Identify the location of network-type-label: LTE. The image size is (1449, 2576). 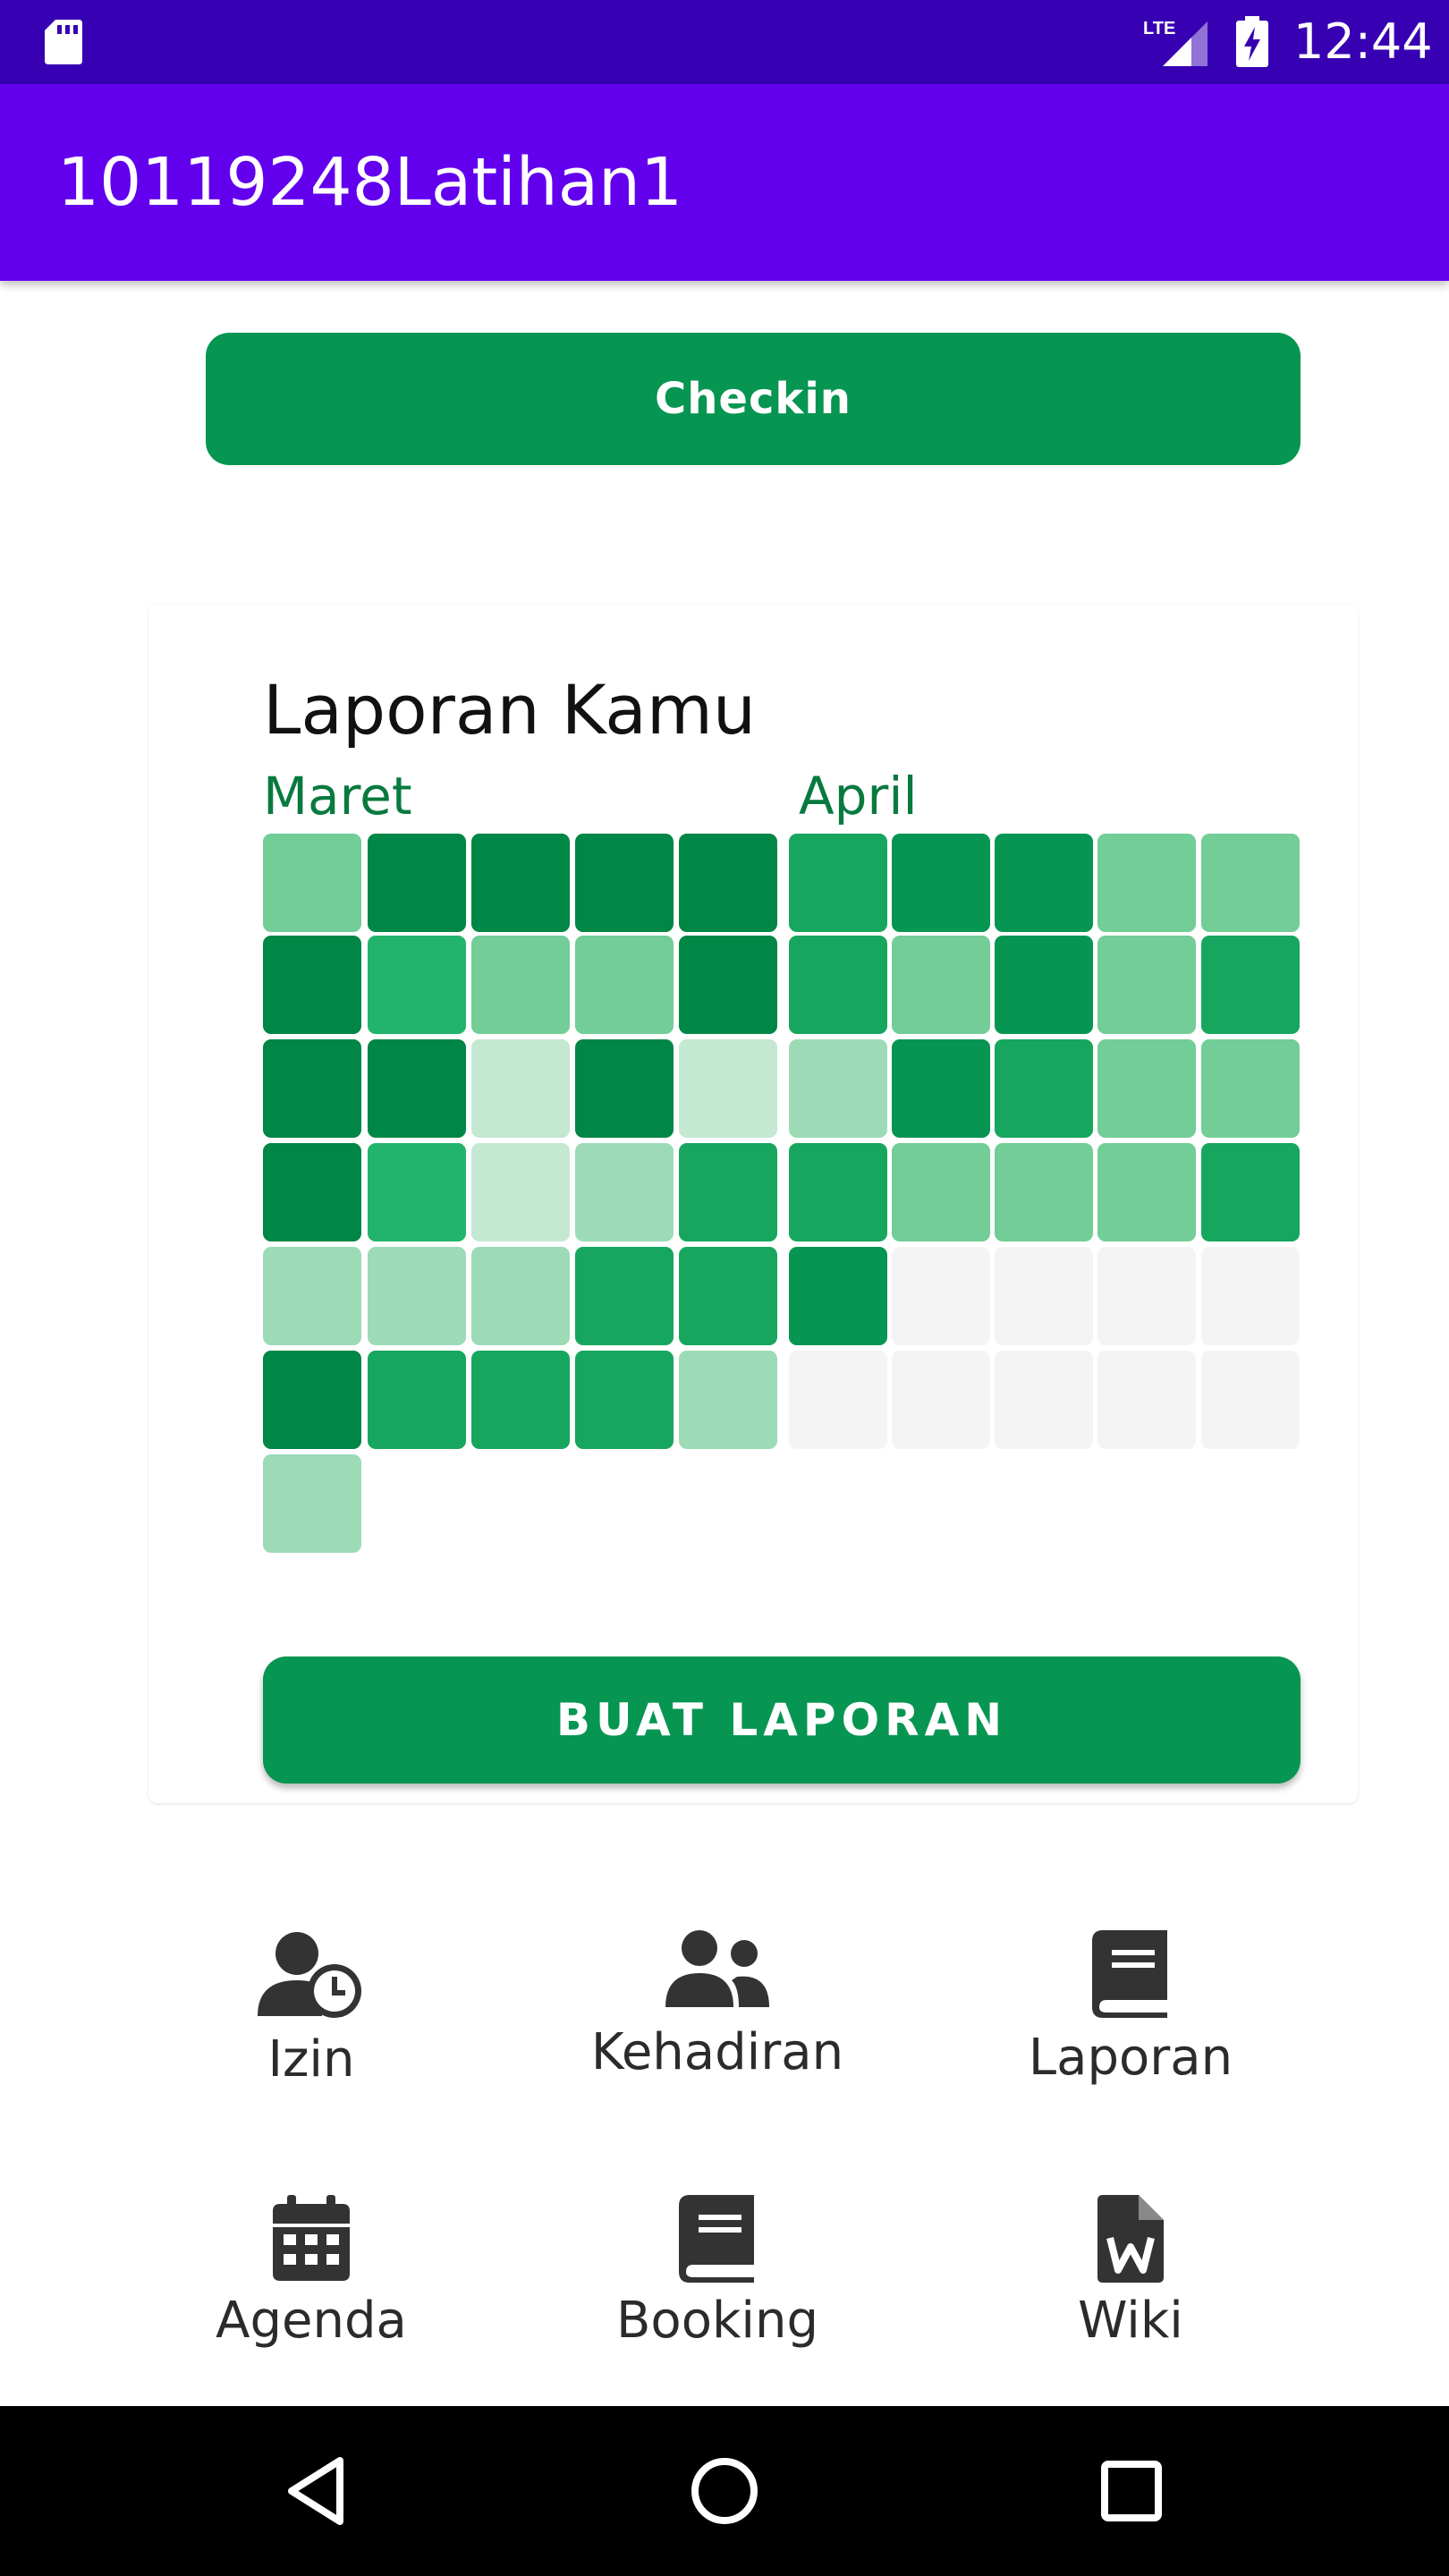
(1159, 28).